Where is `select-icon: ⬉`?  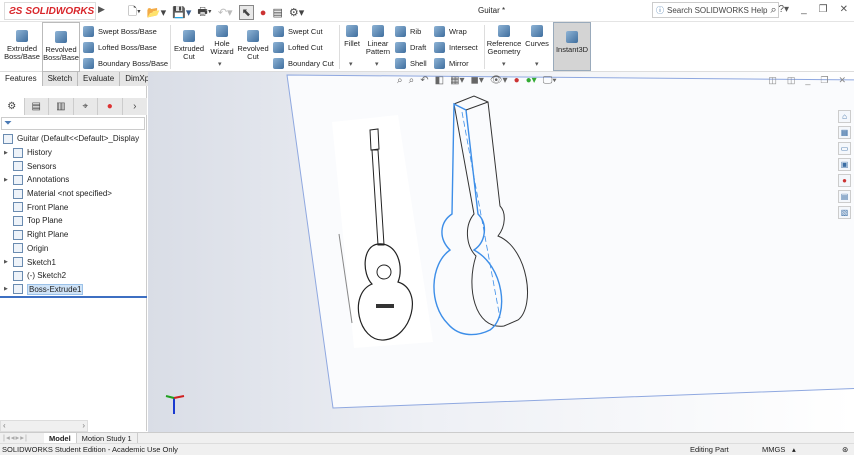
select-icon: ⬉ is located at coordinates (246, 12).